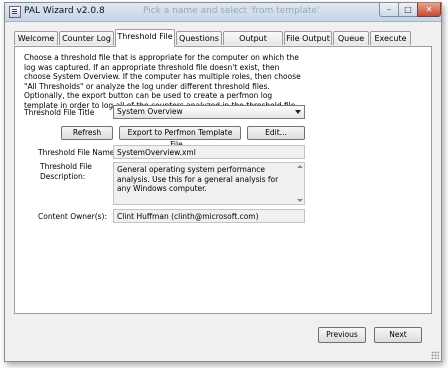  What do you see at coordinates (64, 11) in the screenshot?
I see `window-title: PAL Wizard v2.0.8` at bounding box center [64, 11].